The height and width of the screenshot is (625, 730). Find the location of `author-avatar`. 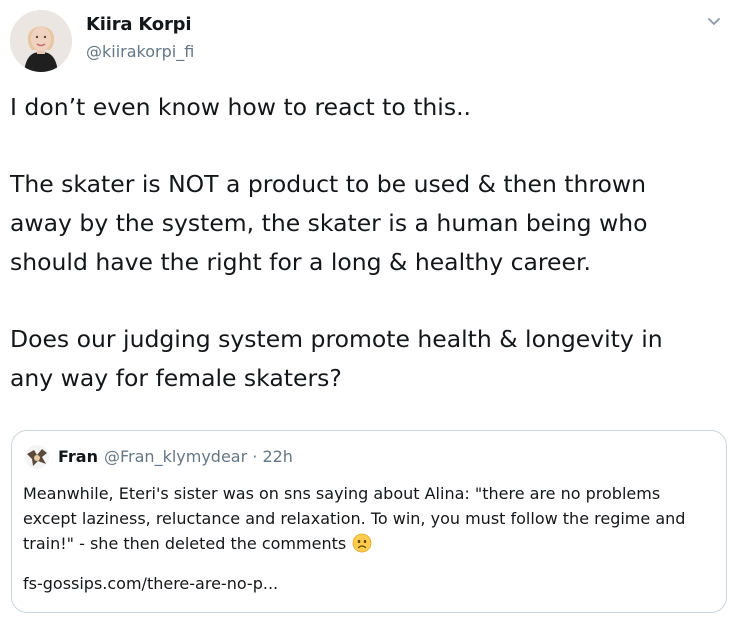

author-avatar is located at coordinates (41, 41).